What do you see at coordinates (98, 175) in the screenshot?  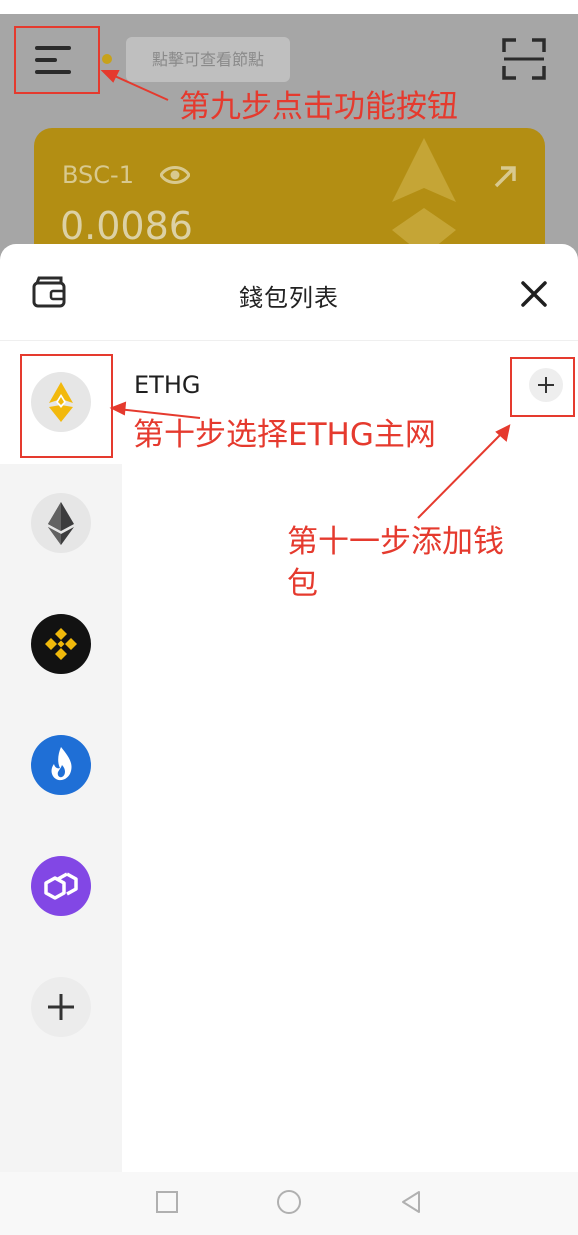 I see `card-network-label: BSC-1` at bounding box center [98, 175].